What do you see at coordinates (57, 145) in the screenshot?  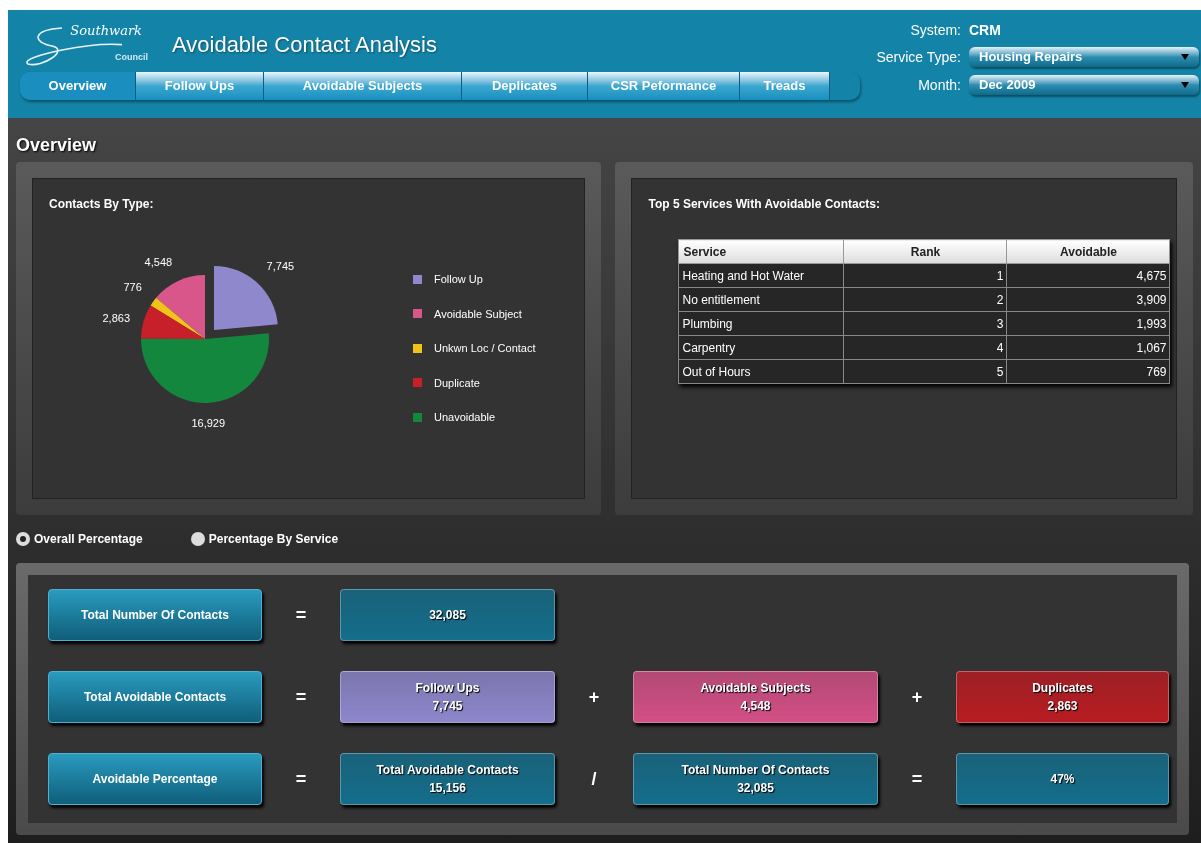 I see `page-heading: Overview` at bounding box center [57, 145].